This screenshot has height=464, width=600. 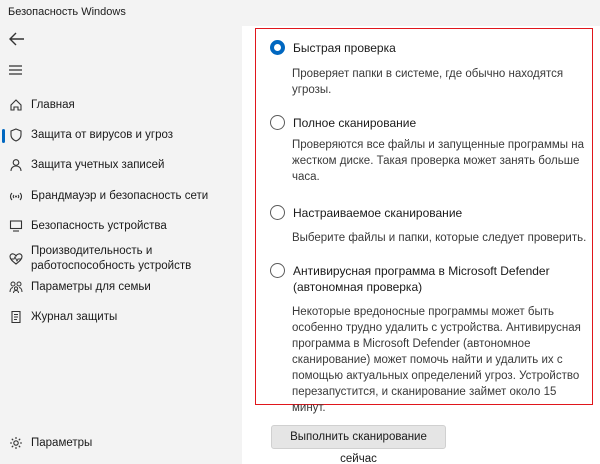 I want to click on sidebar-item-protection-history: Журнал защиты, so click(x=121, y=318).